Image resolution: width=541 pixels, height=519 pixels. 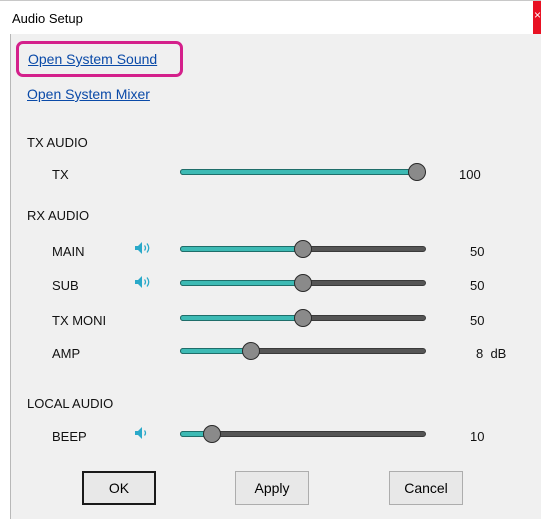 I want to click on main-slider, so click(x=303, y=250).